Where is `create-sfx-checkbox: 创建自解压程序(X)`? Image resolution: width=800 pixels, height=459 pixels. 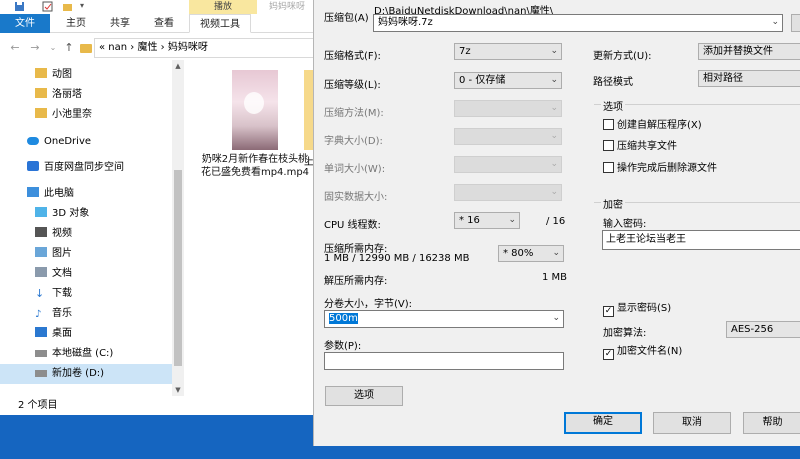 create-sfx-checkbox: 创建自解压程序(X) is located at coordinates (652, 125).